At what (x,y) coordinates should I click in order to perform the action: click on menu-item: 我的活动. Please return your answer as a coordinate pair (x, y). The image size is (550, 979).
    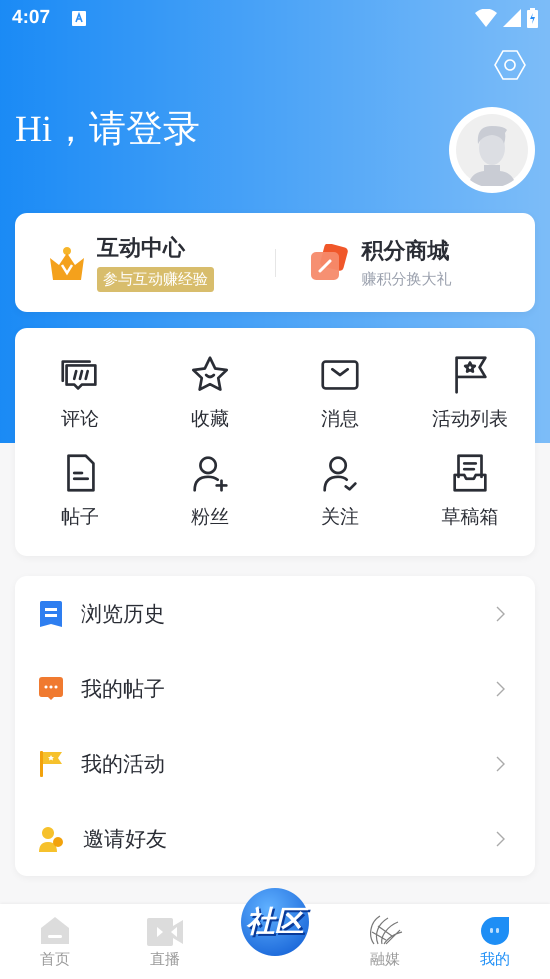
    Looking at the image, I should click on (279, 764).